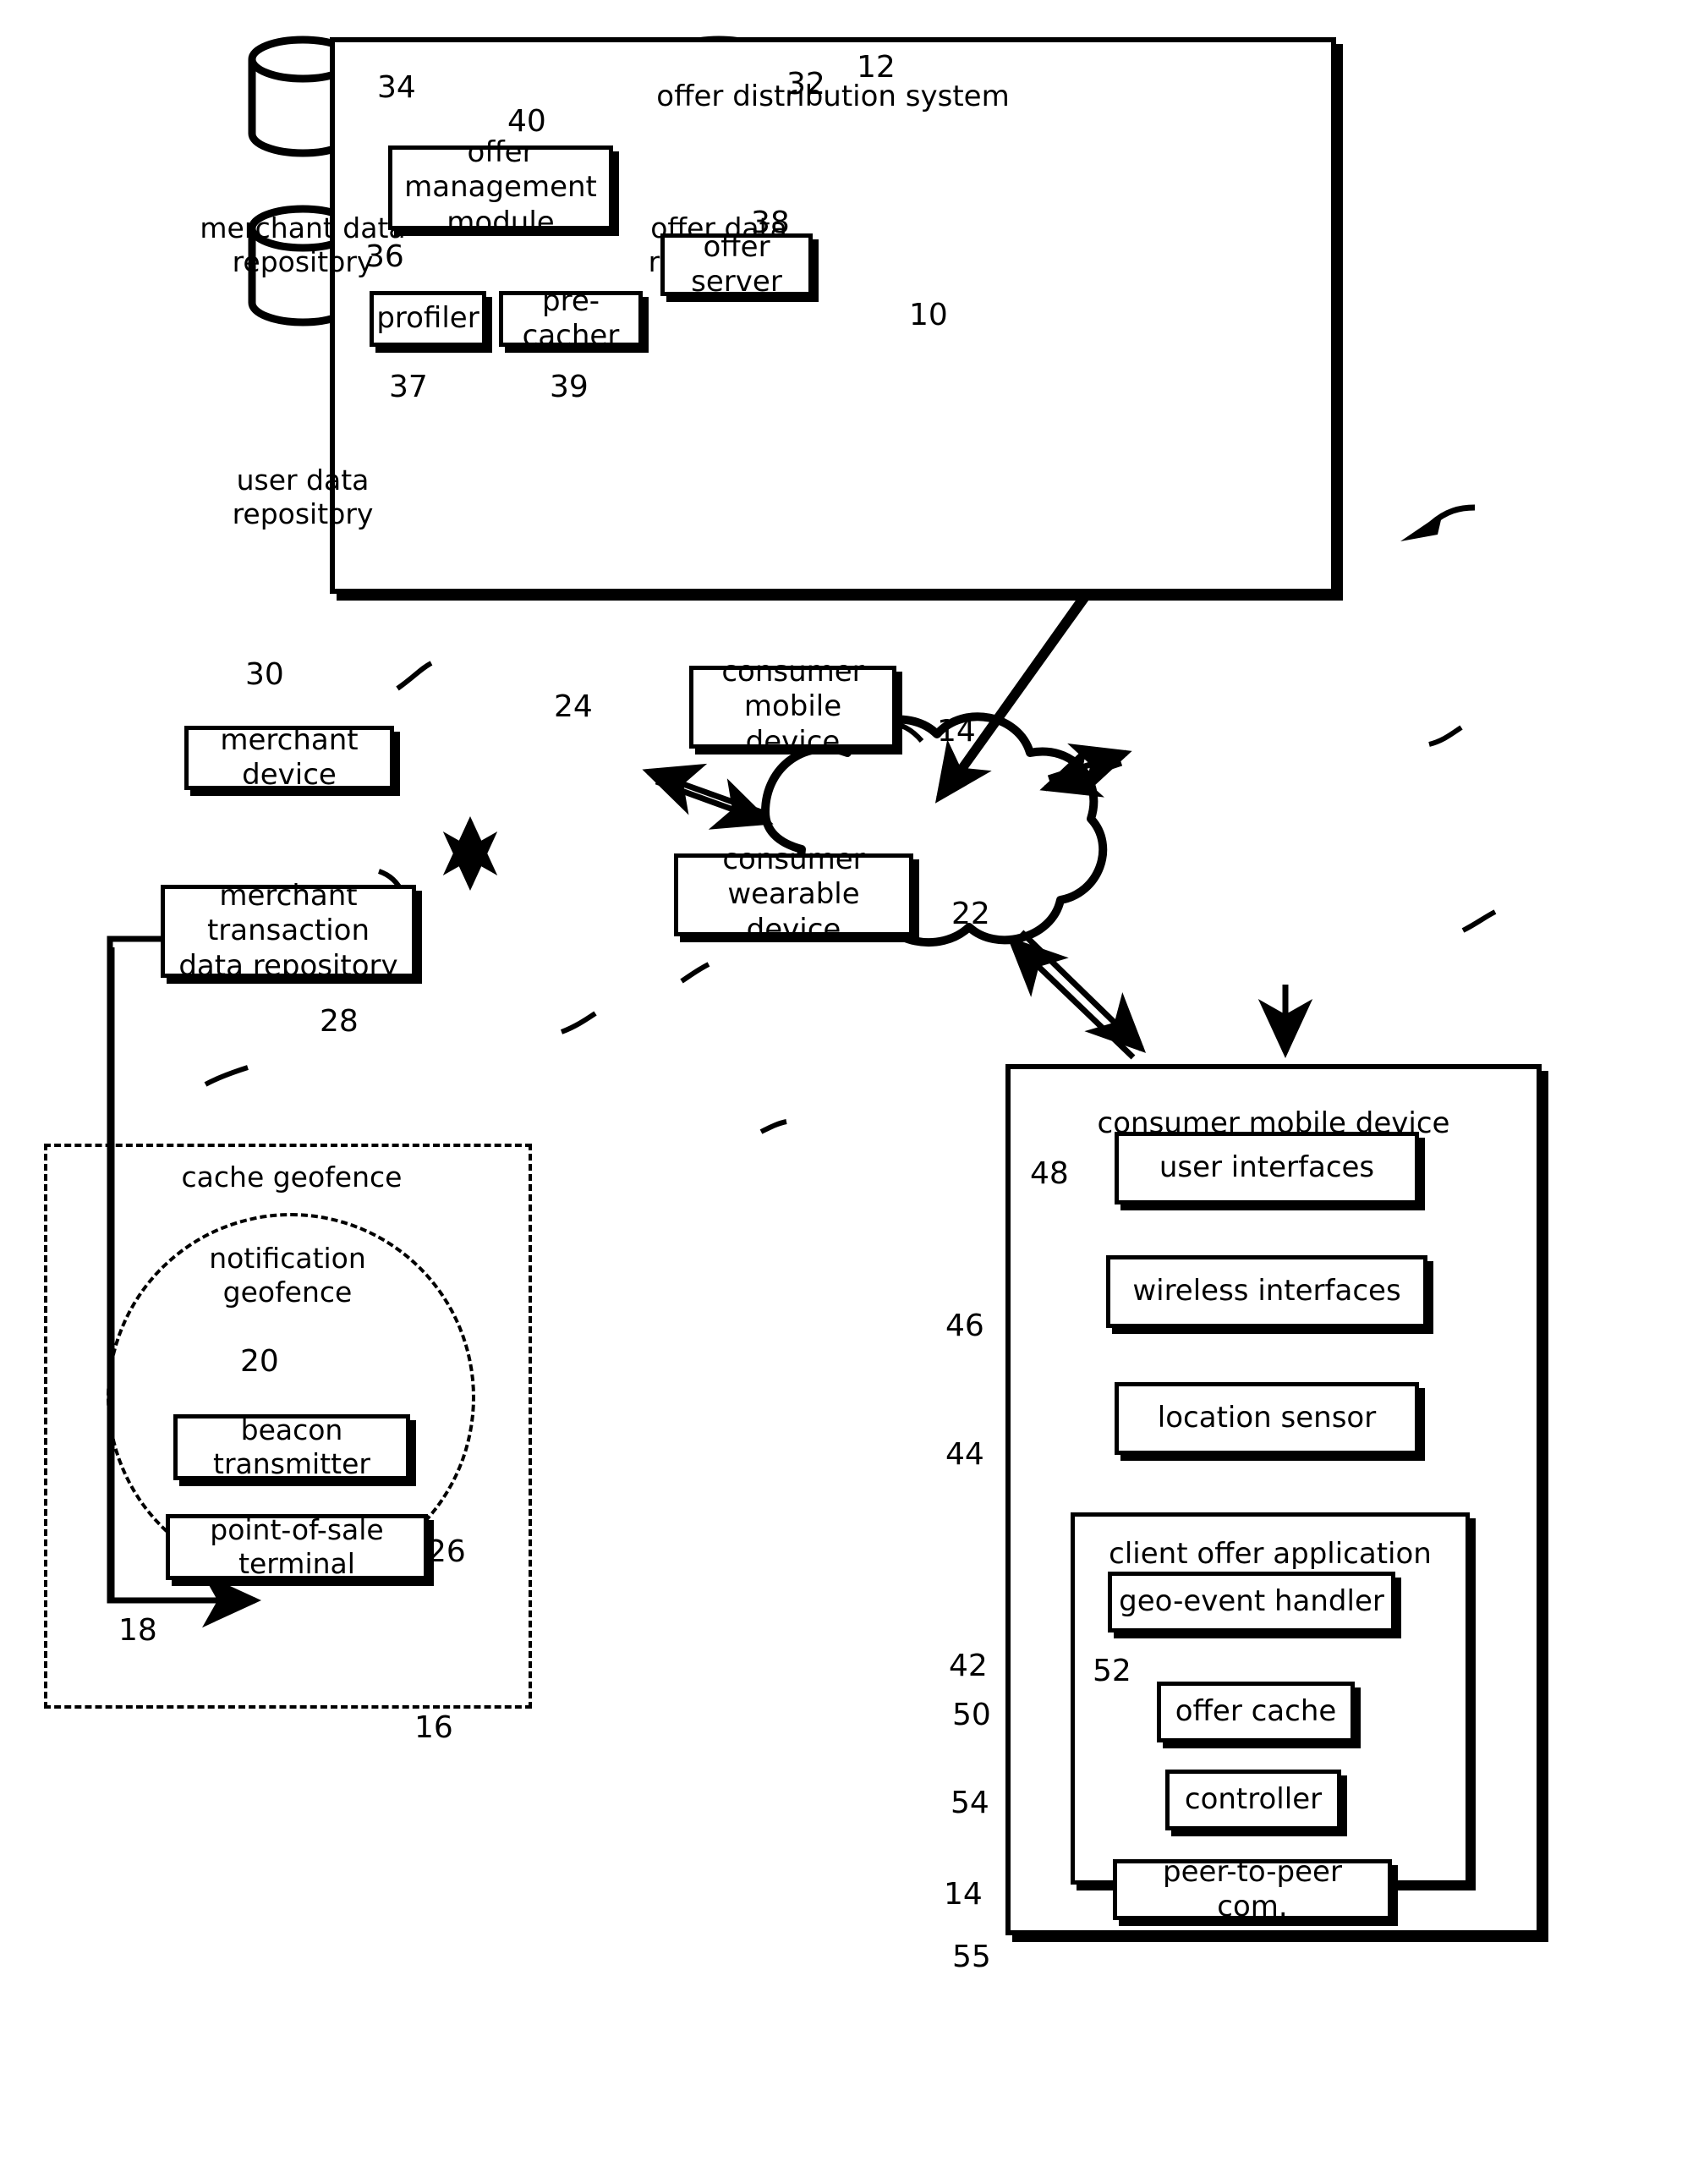  What do you see at coordinates (1251, 1602) in the screenshot?
I see `geo-event-handler-box: geo-event handler` at bounding box center [1251, 1602].